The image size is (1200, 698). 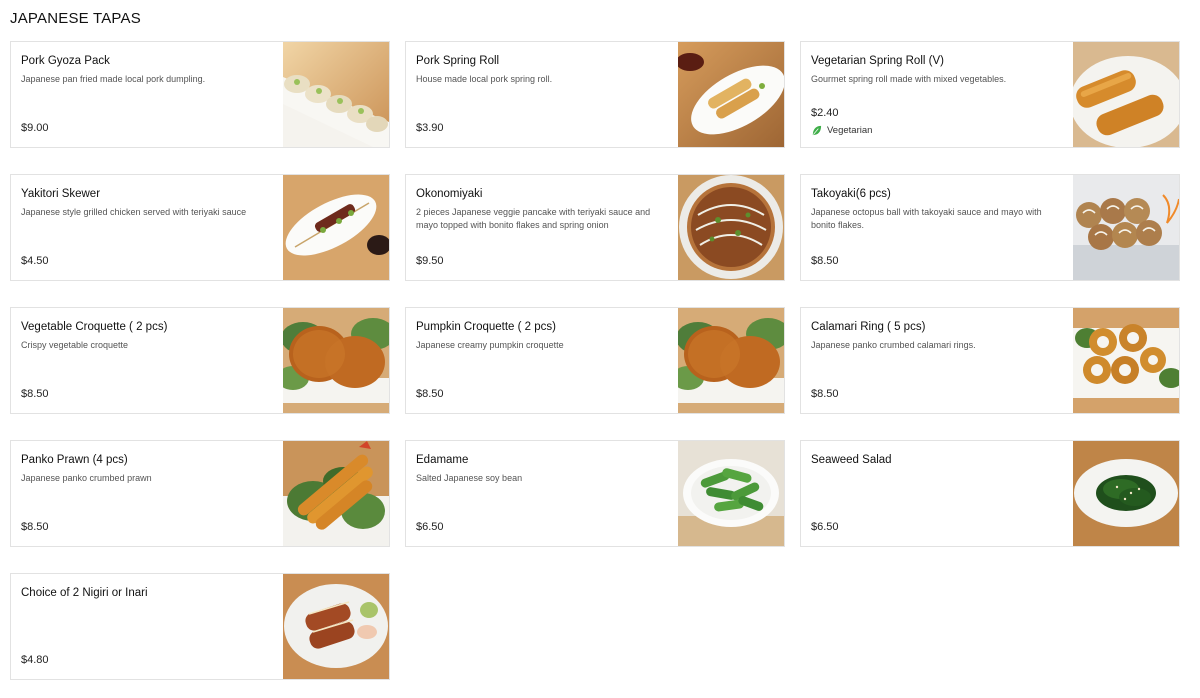 I want to click on item-name: Okonomiyaki, so click(x=449, y=194).